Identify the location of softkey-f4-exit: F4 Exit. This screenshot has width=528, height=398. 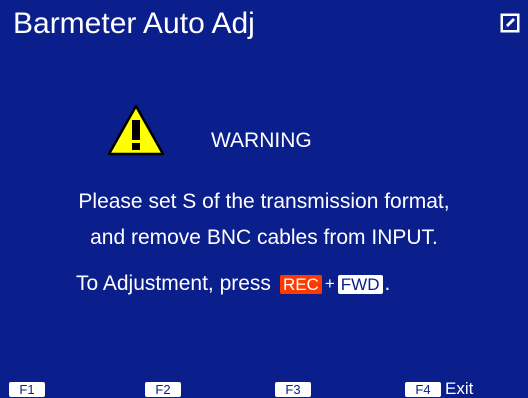
(439, 389).